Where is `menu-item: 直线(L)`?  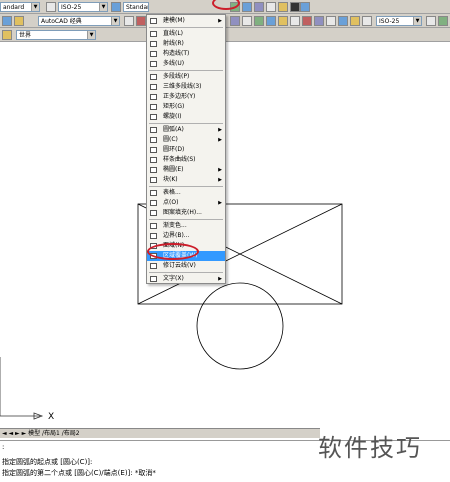 menu-item: 直线(L) is located at coordinates (186, 34).